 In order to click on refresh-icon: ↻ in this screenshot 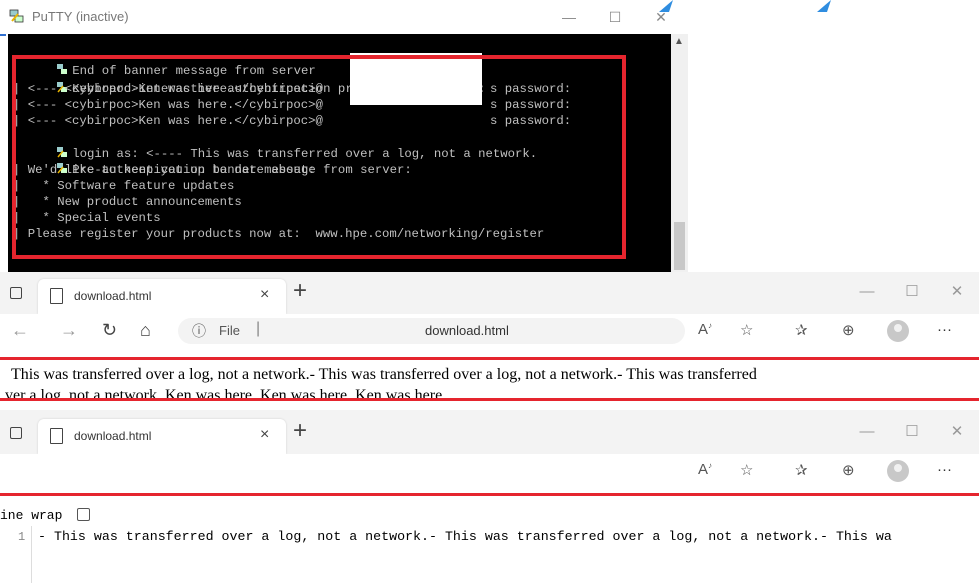, I will do `click(109, 330)`.